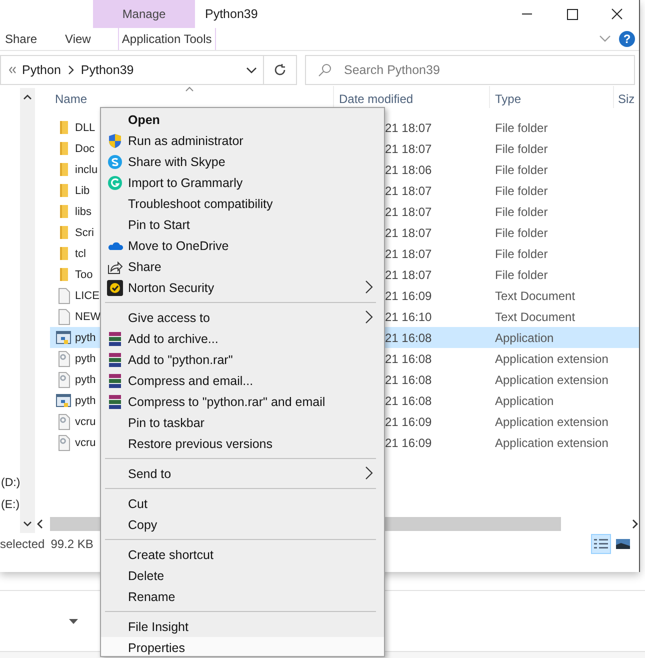 The height and width of the screenshot is (658, 645). I want to click on date-cell: 21 16:10, so click(408, 317).